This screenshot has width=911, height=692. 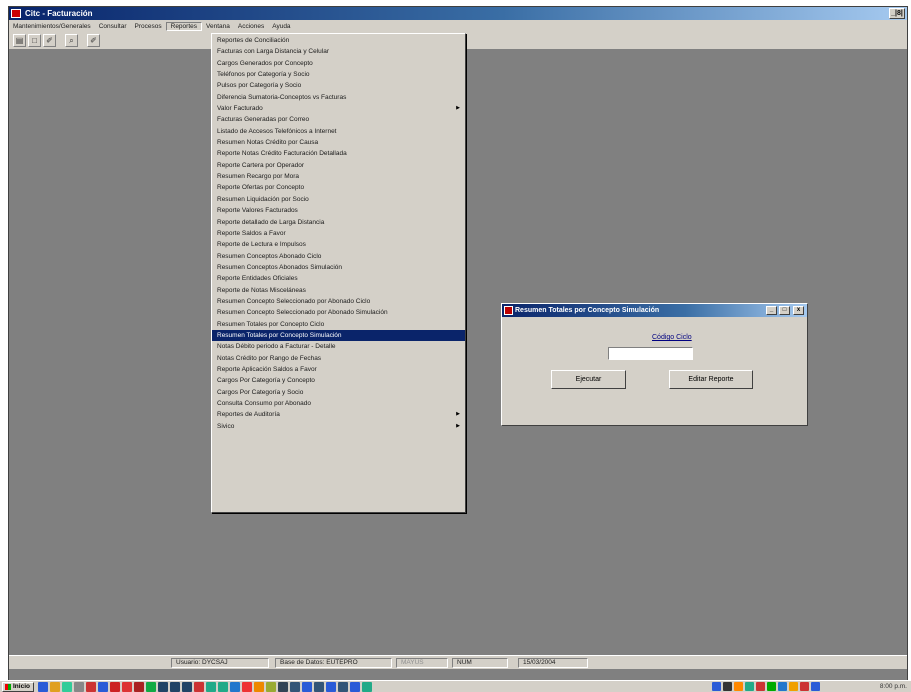 I want to click on menu-option-label: Resumen Notas Crédito por Causa, so click(x=268, y=143).